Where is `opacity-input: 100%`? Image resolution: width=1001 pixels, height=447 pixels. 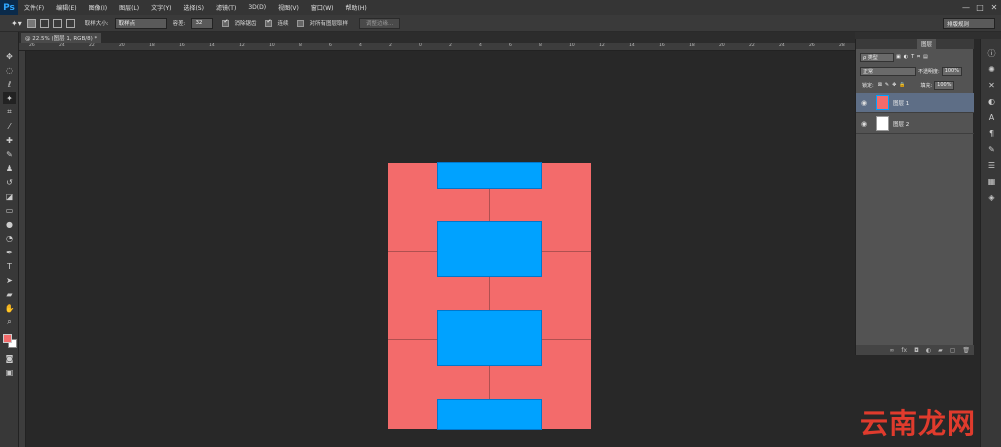 opacity-input: 100% is located at coordinates (951, 71).